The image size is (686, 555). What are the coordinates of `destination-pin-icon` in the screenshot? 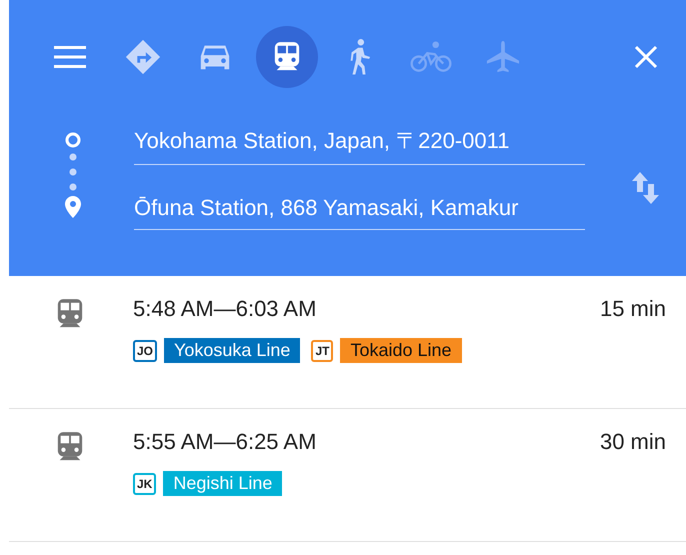 It's located at (73, 207).